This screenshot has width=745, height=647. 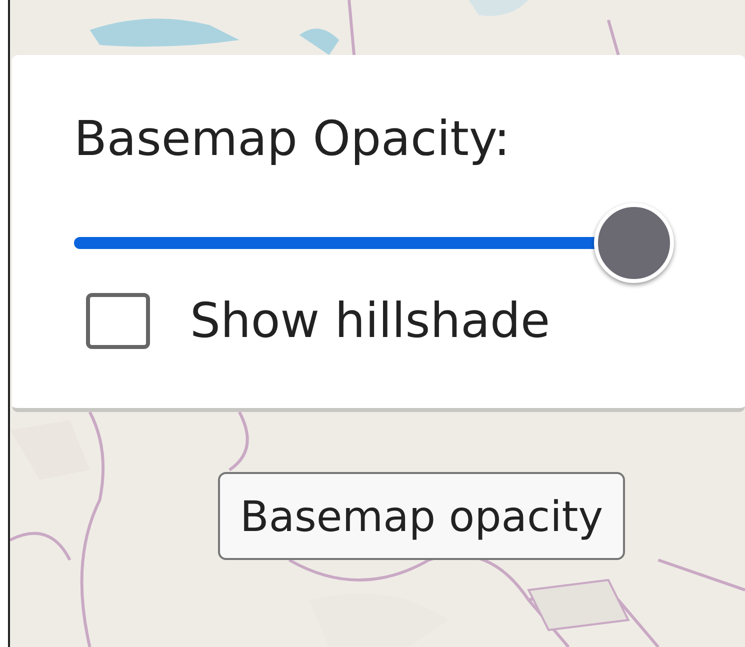 I want to click on checkbox-label: Show hillshade, so click(x=370, y=321).